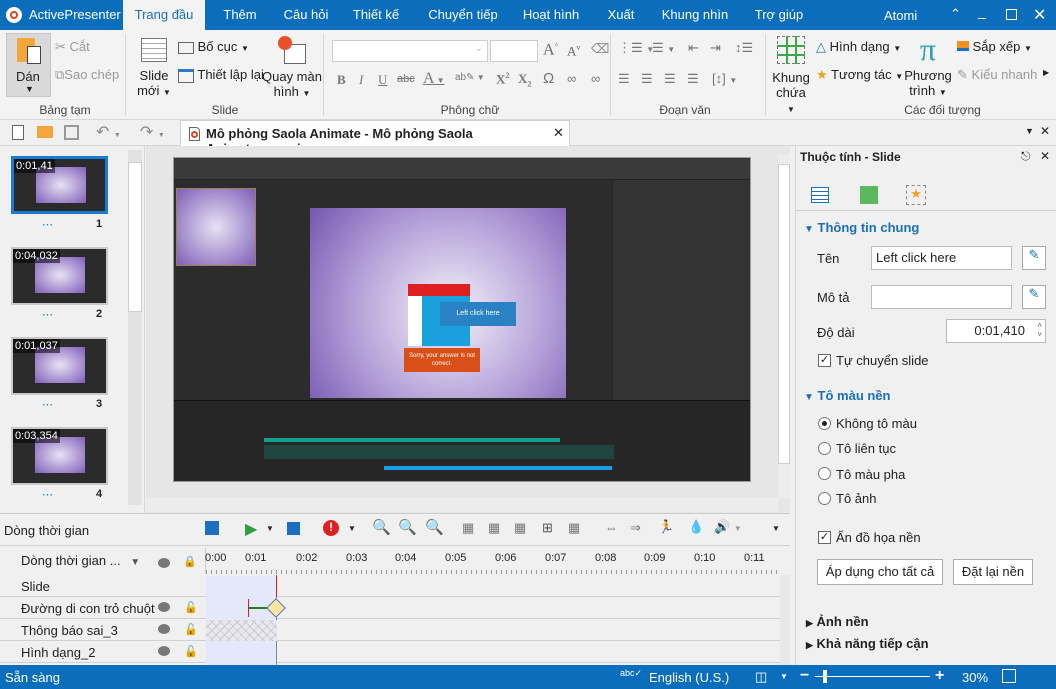 This screenshot has width=1056, height=689. What do you see at coordinates (600, 49) in the screenshot?
I see `clear-format-icon: ⌫` at bounding box center [600, 49].